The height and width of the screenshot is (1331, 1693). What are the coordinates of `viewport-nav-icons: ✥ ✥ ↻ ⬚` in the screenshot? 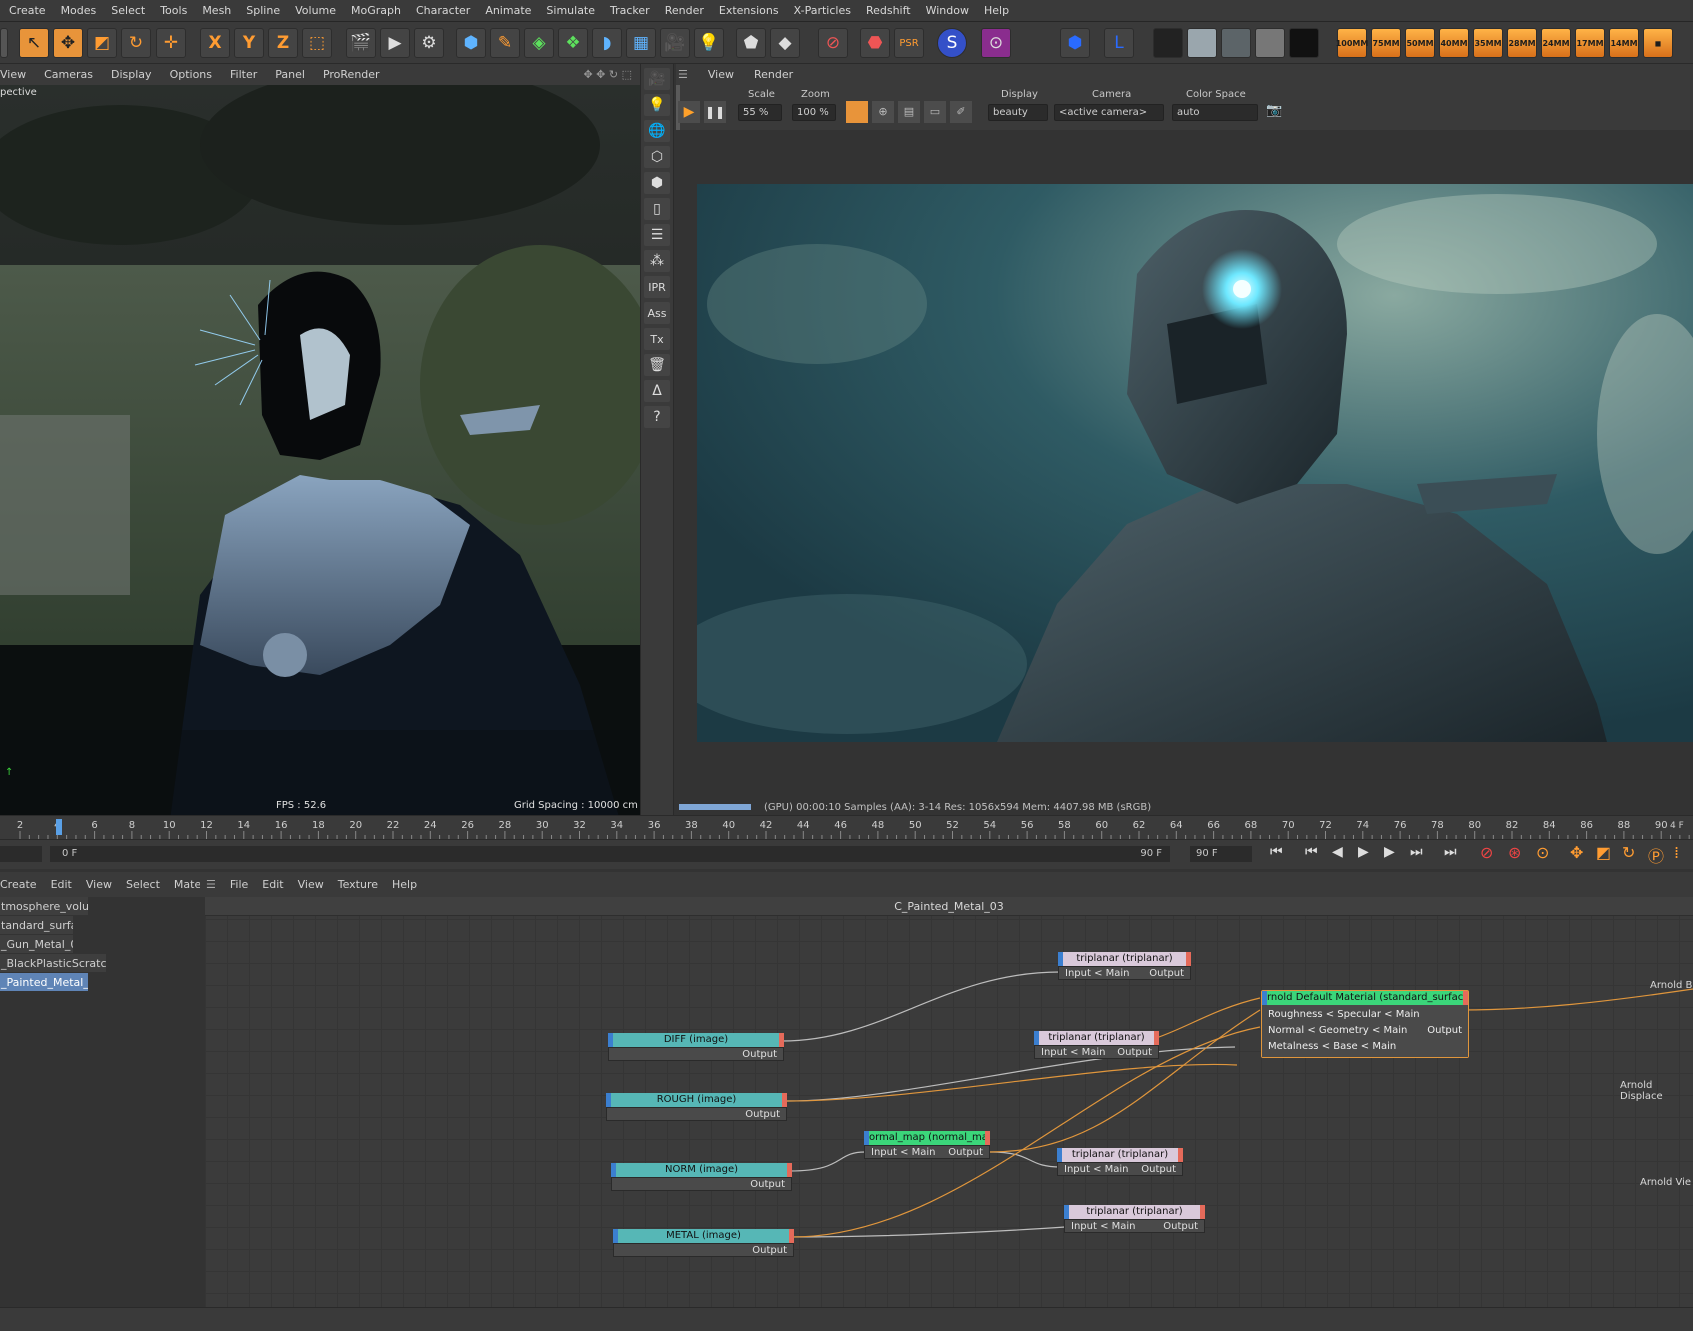 It's located at (607, 74).